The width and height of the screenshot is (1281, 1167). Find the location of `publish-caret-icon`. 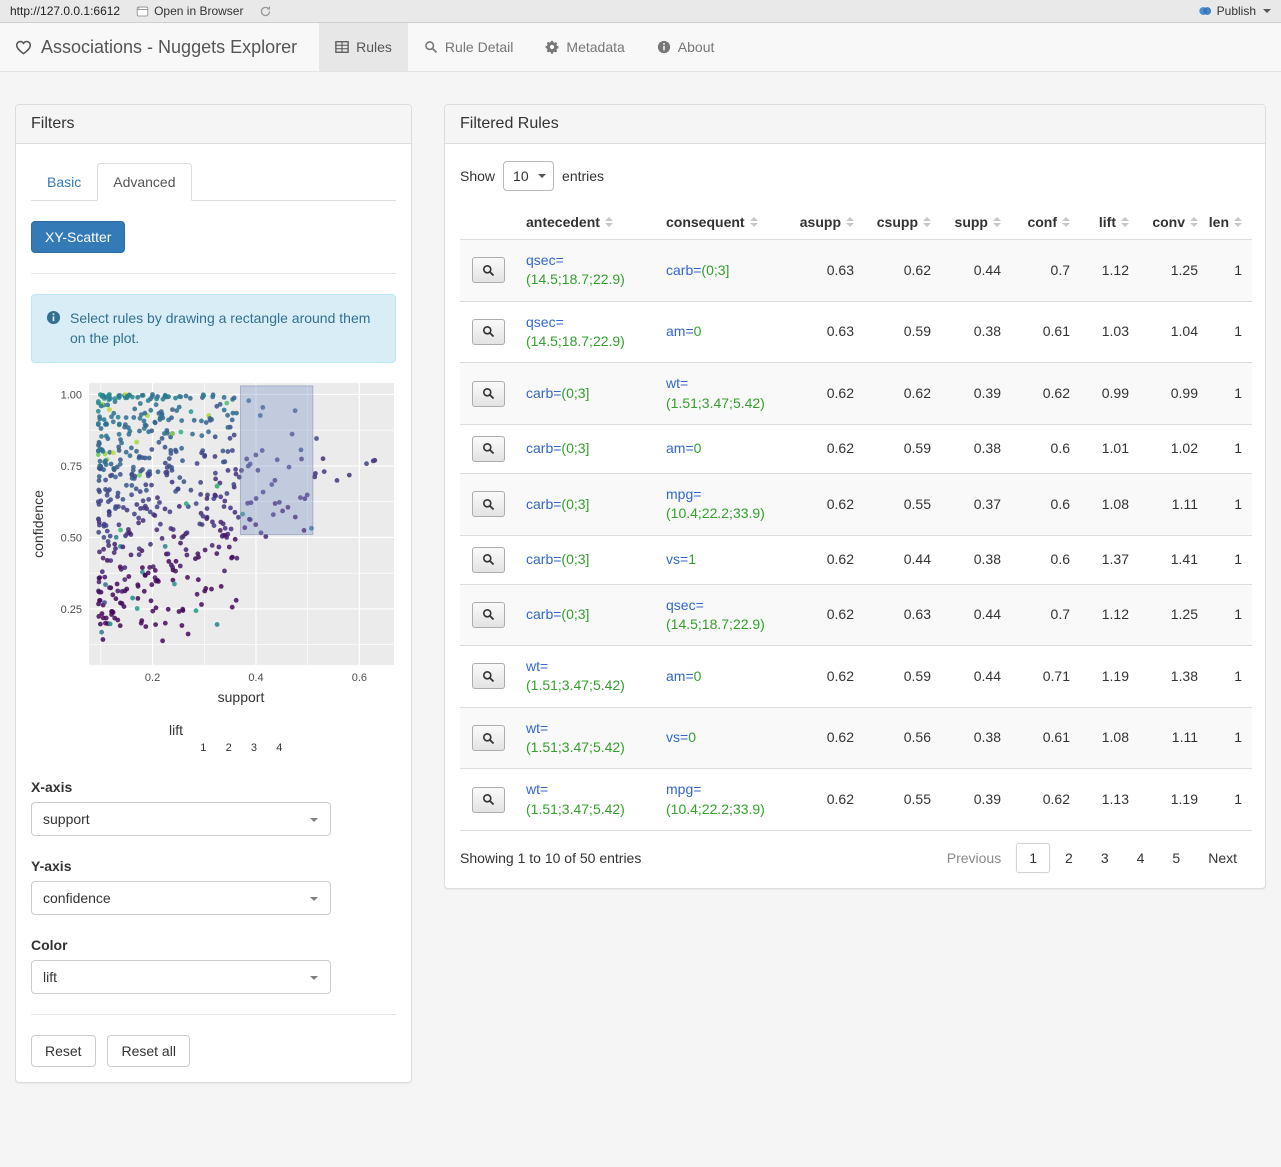

publish-caret-icon is located at coordinates (1267, 11).